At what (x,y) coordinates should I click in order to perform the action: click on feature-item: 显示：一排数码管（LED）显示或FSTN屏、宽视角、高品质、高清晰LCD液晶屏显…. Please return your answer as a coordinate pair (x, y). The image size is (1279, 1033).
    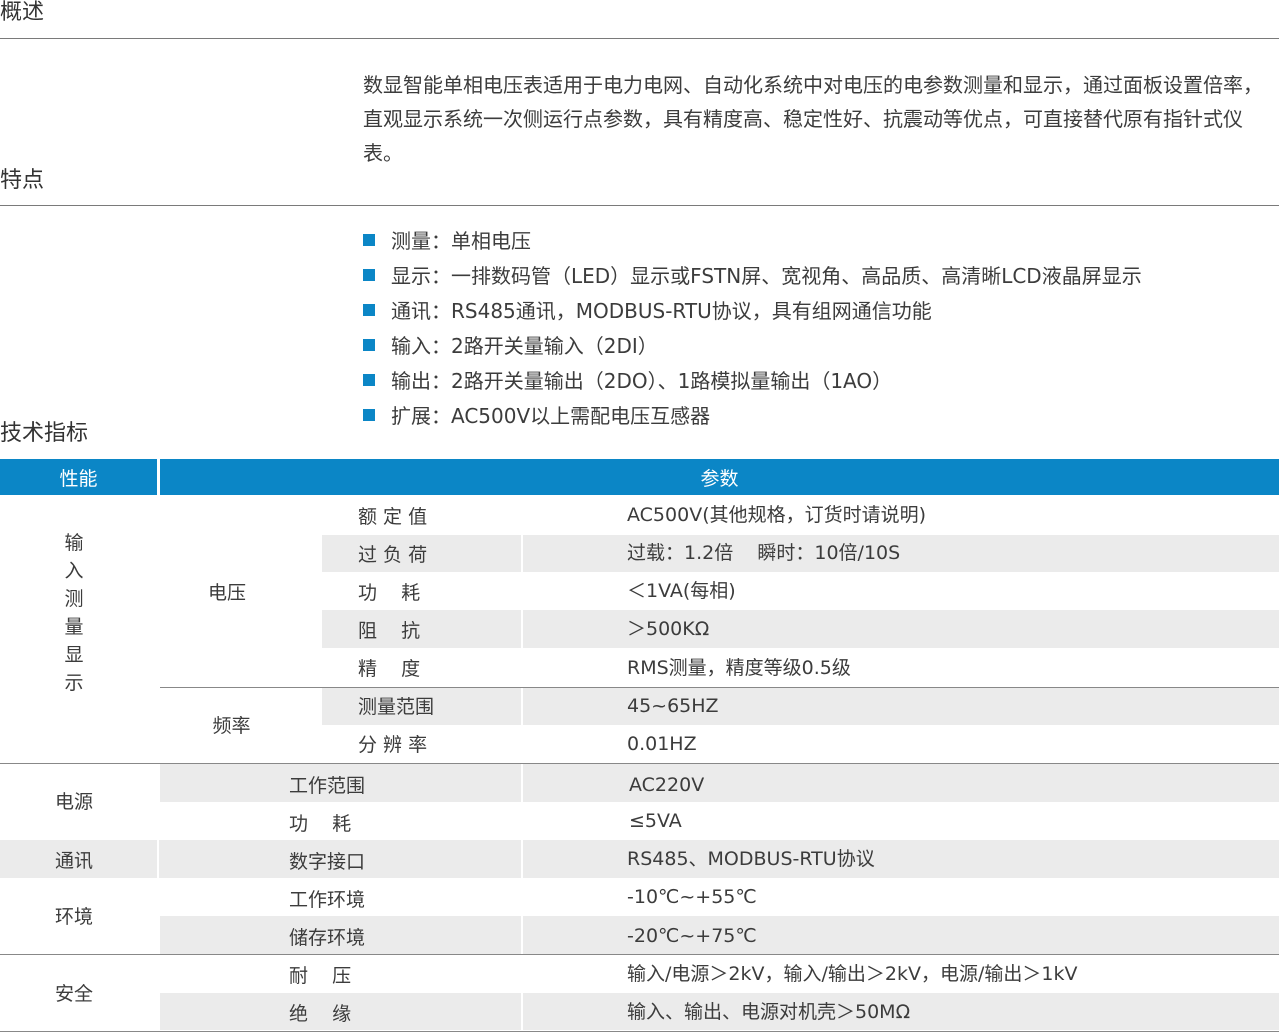
    Looking at the image, I should click on (752, 274).